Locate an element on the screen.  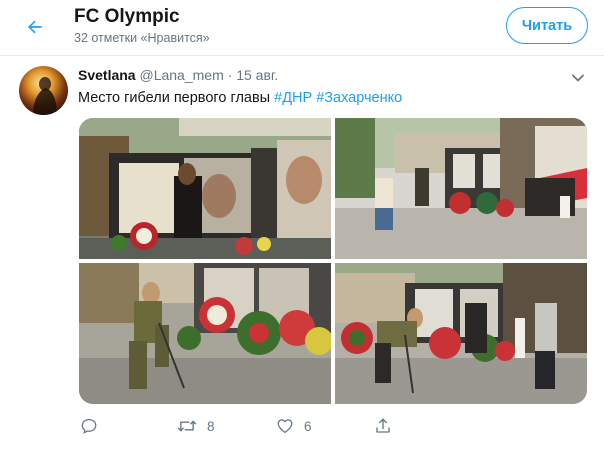
like-count: 6 is located at coordinates (308, 426).